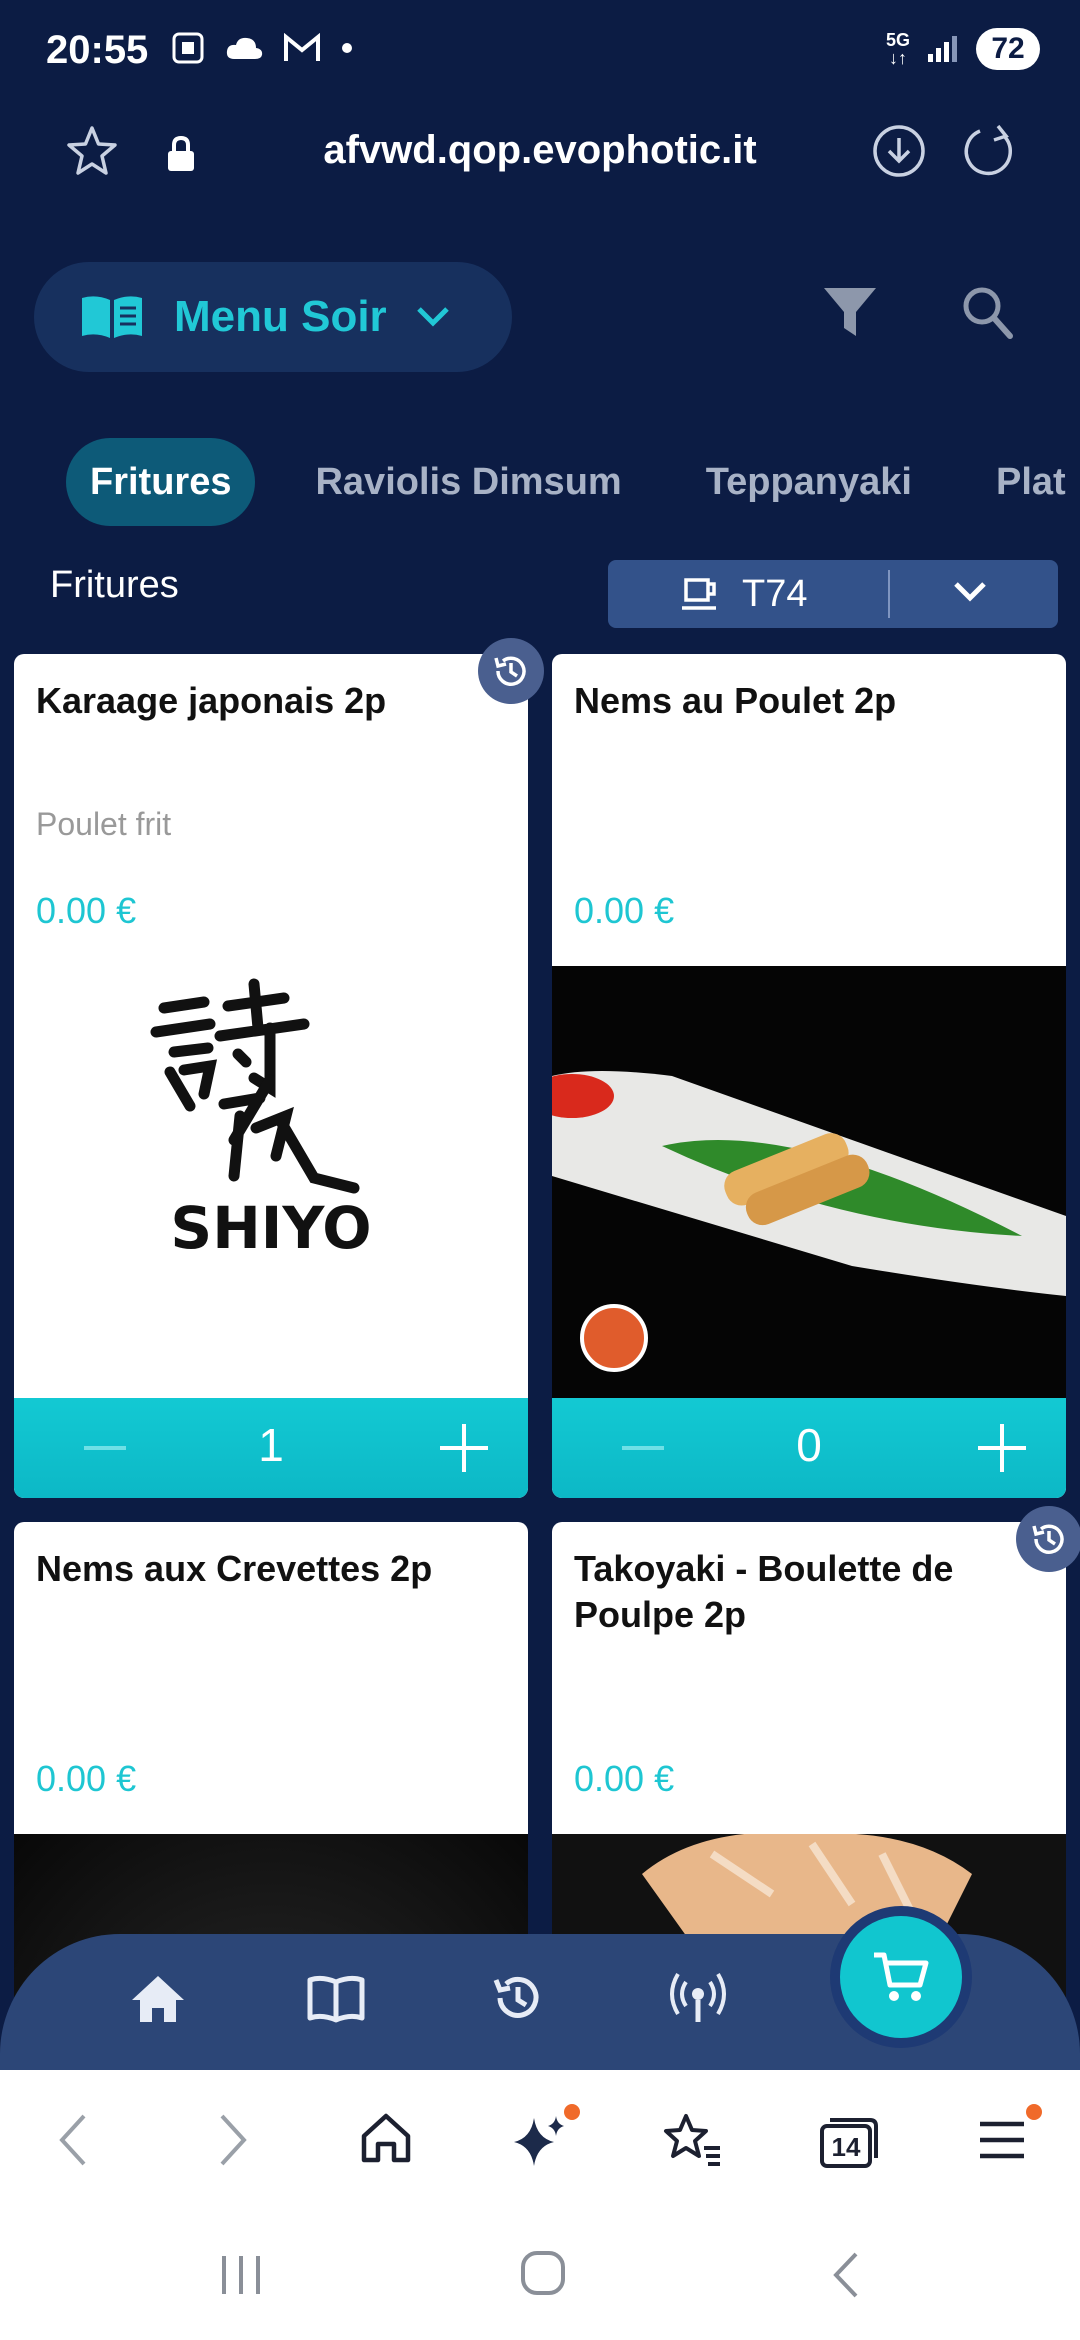 This screenshot has height=2340, width=1080. I want to click on table-label: T74, so click(775, 593).